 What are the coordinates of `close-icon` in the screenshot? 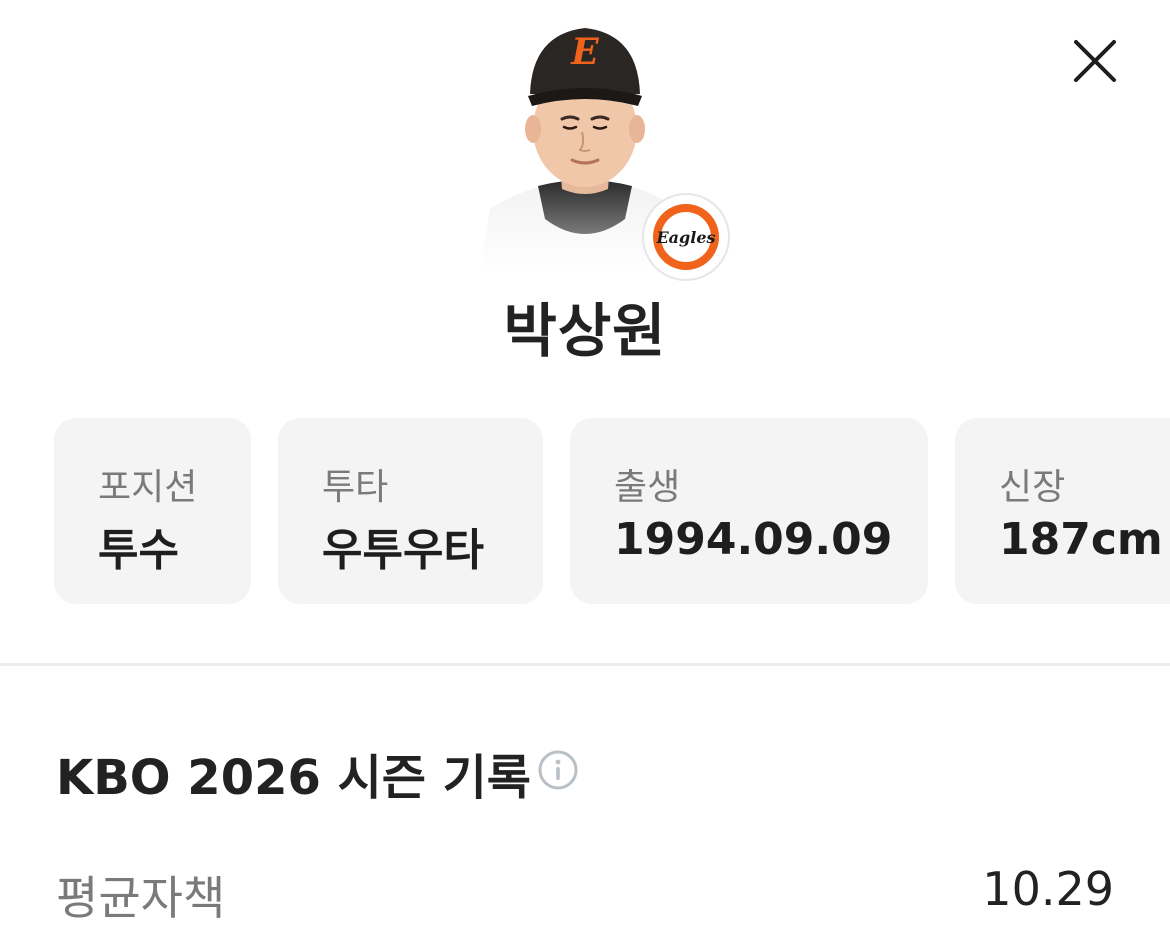 It's located at (1095, 61).